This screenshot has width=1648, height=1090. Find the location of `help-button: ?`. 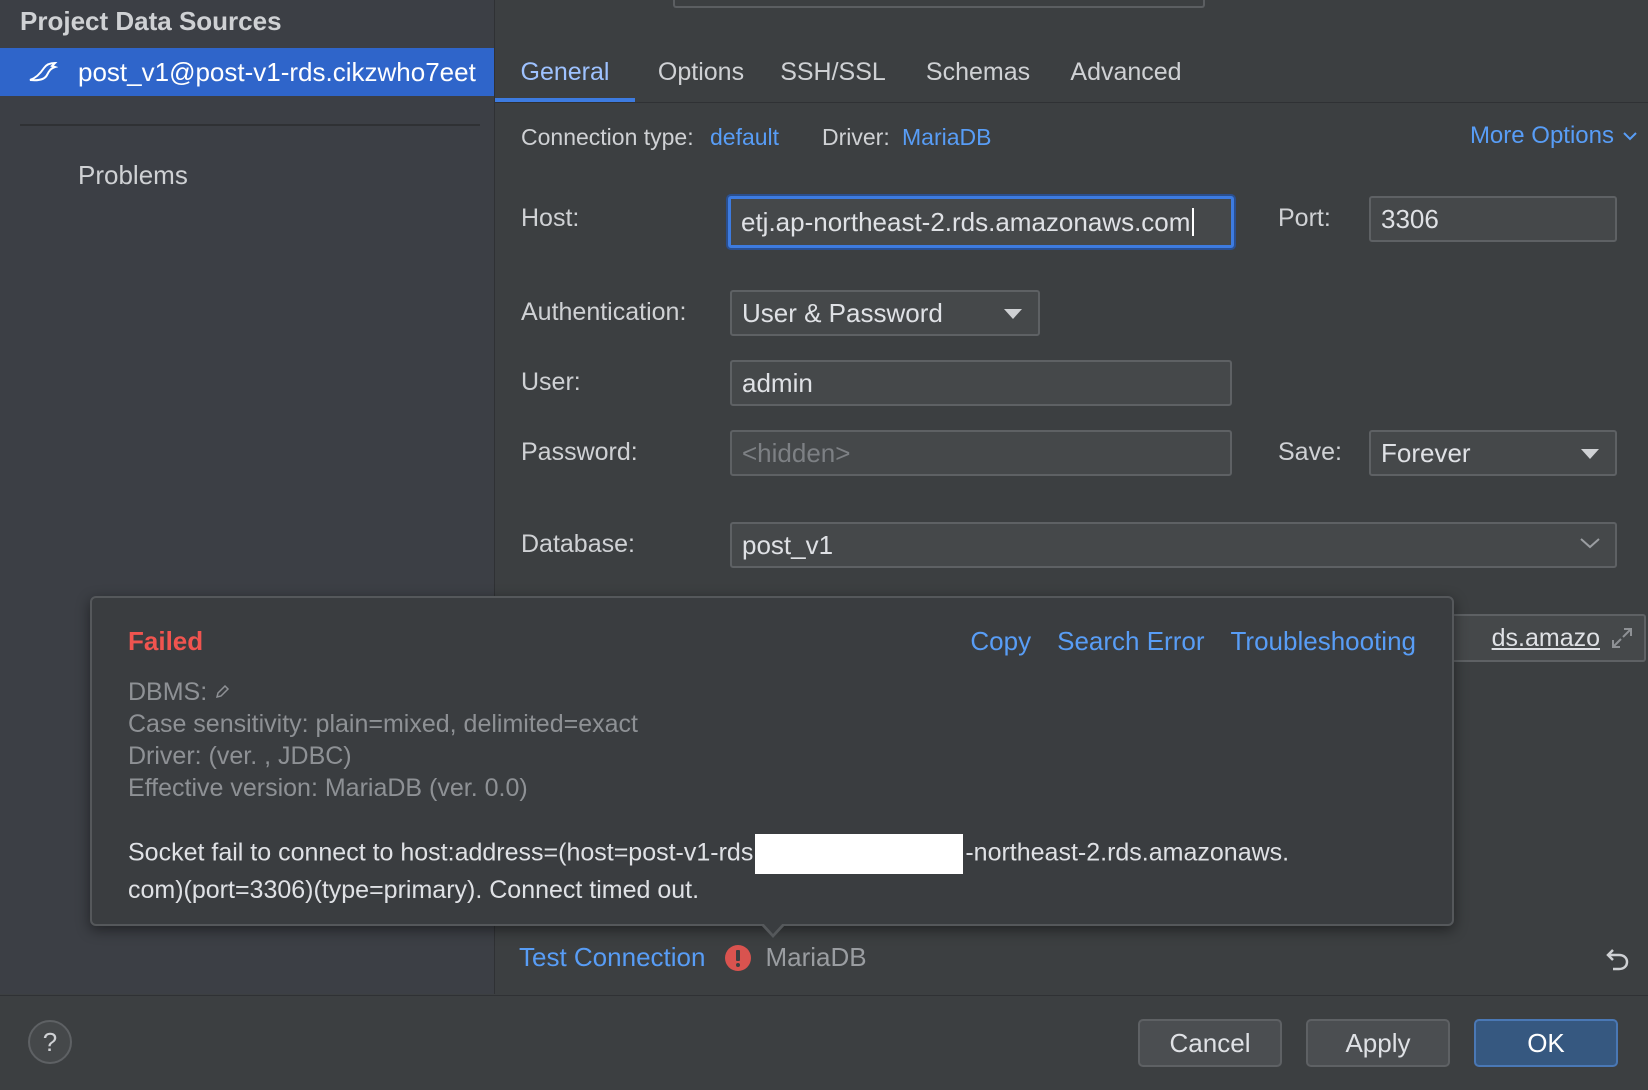

help-button: ? is located at coordinates (50, 1042).